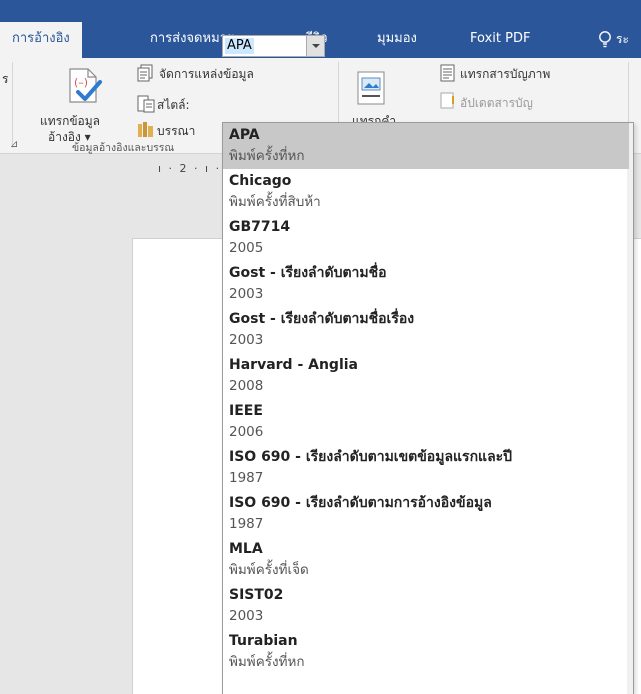  What do you see at coordinates (374, 118) in the screenshot?
I see `insert-caption-label: แทรกคำ` at bounding box center [374, 118].